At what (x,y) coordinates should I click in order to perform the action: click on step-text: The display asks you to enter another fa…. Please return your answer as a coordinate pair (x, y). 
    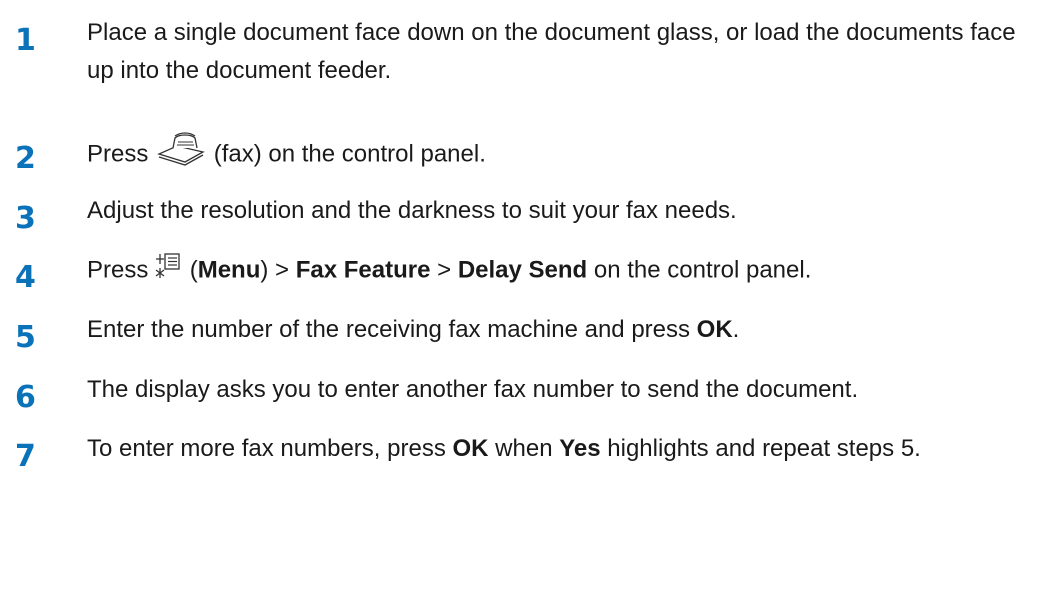
    Looking at the image, I should click on (473, 389).